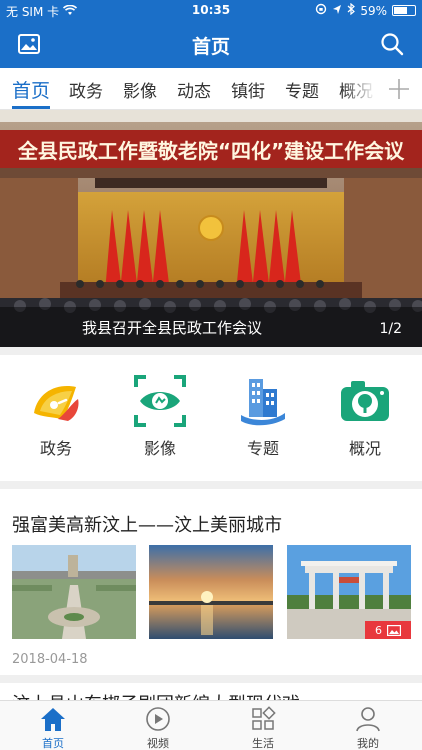 The height and width of the screenshot is (750, 422). Describe the element at coordinates (337, 11) in the screenshot. I see `location-icon` at that location.